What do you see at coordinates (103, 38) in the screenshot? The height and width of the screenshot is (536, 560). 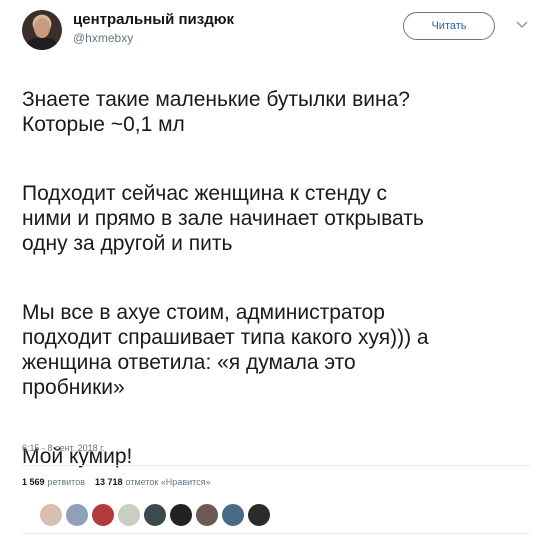 I see `author-handle: @hxmebxy` at bounding box center [103, 38].